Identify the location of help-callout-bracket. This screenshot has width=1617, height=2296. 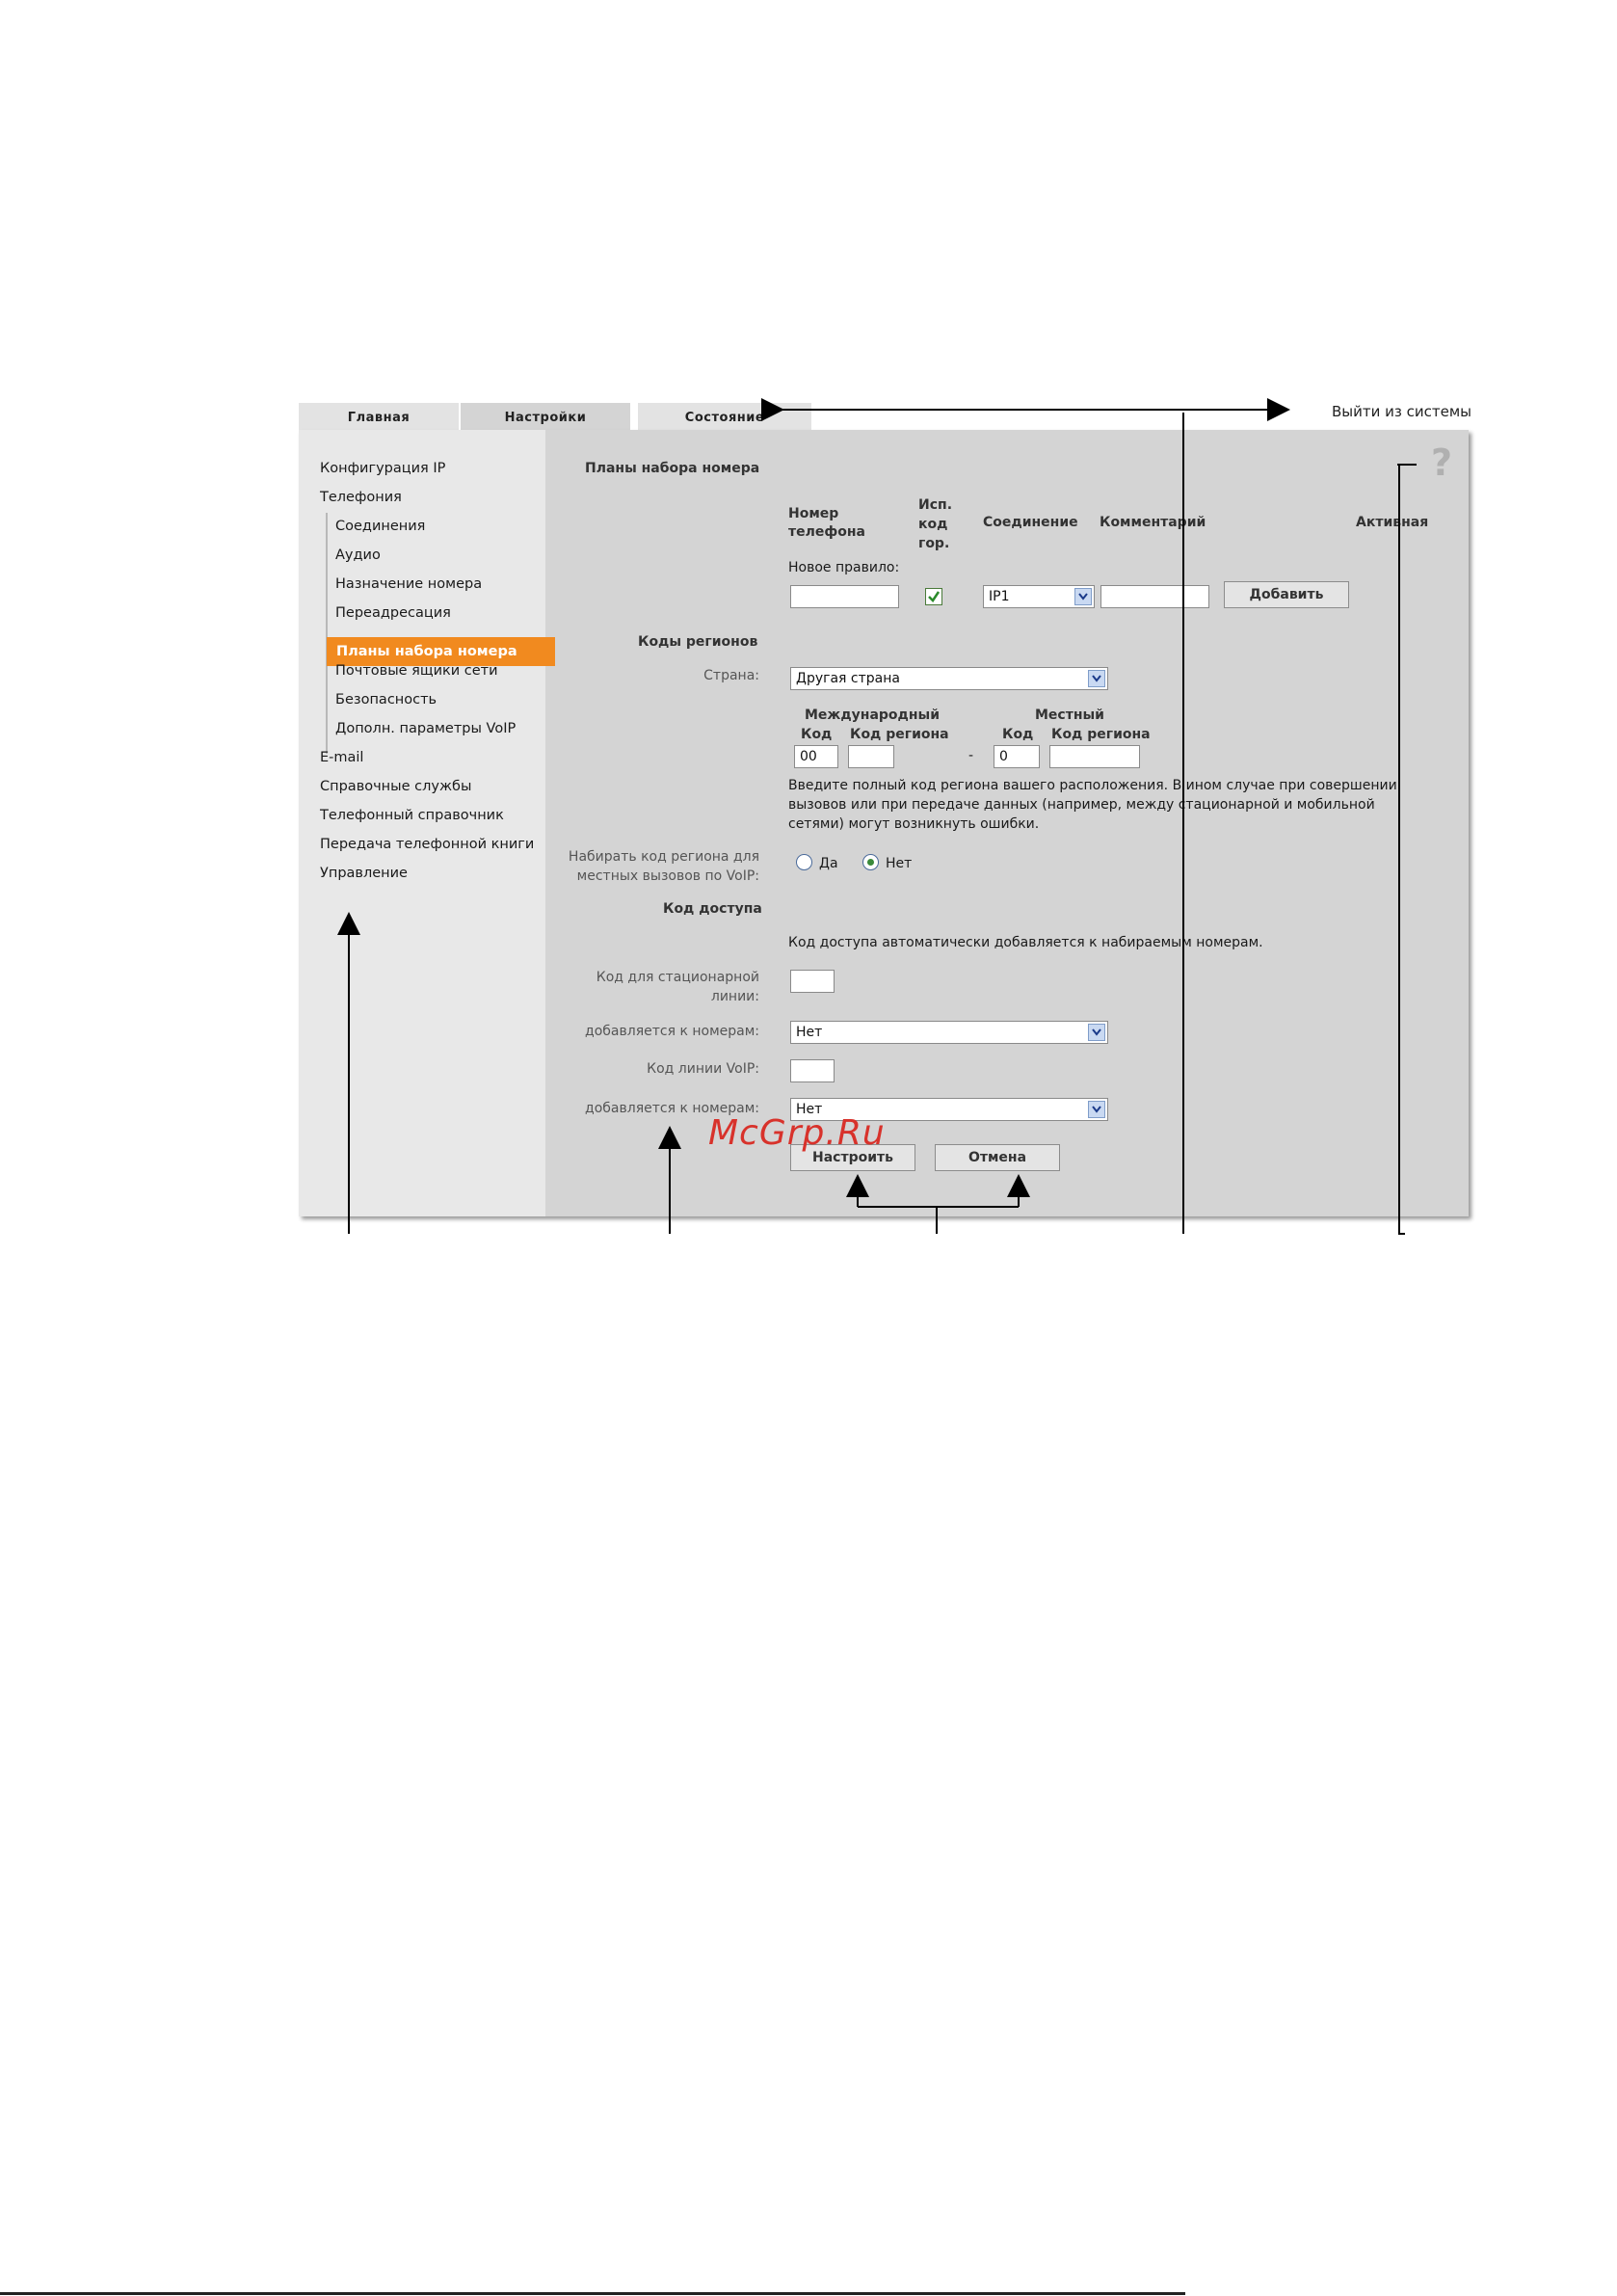
(1407, 850).